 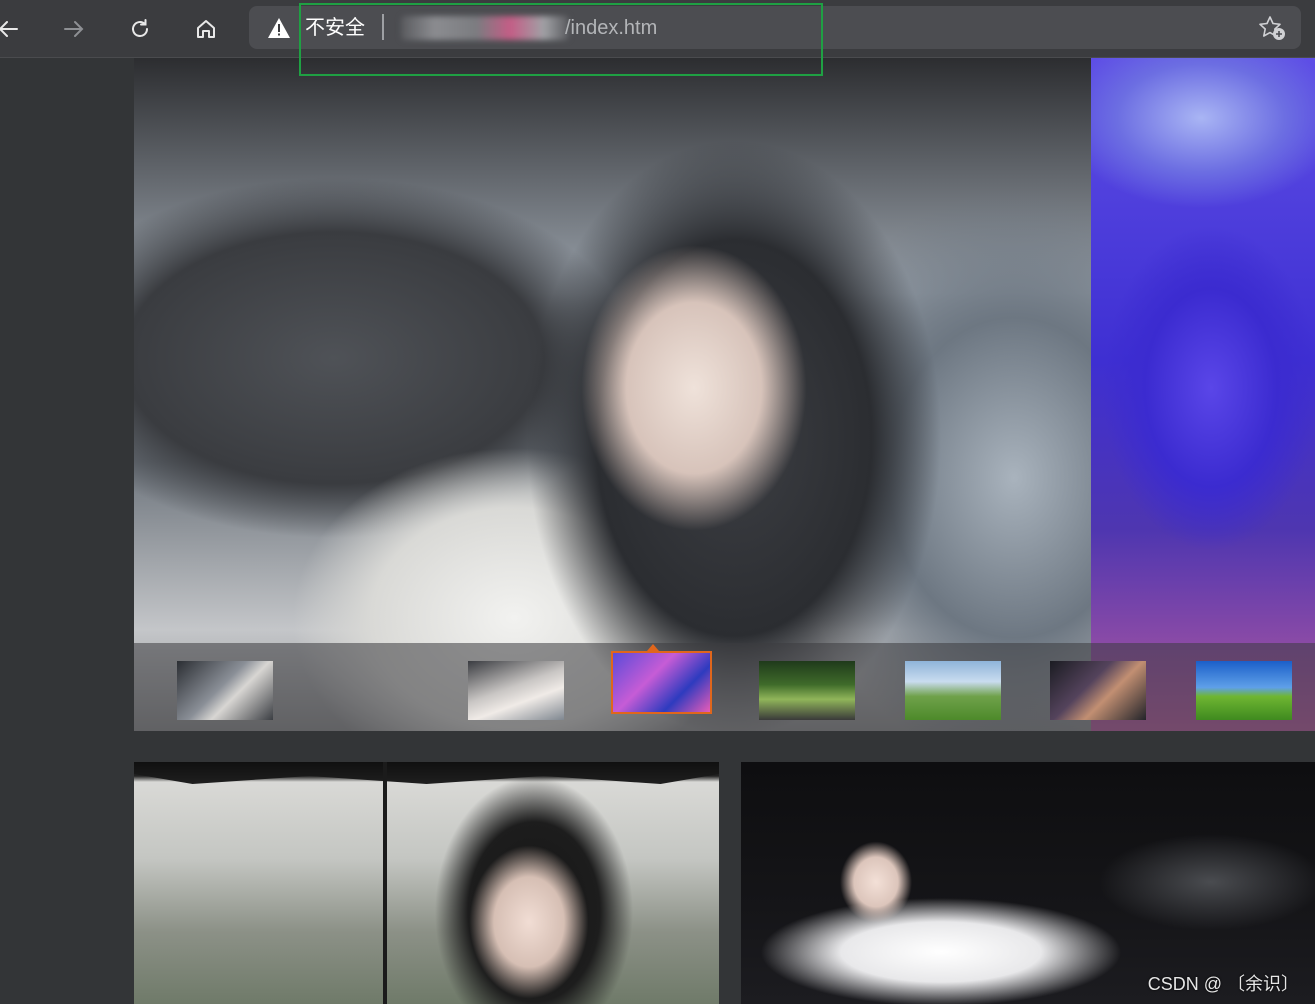 What do you see at coordinates (385, 883) in the screenshot?
I see `umbrella-pole` at bounding box center [385, 883].